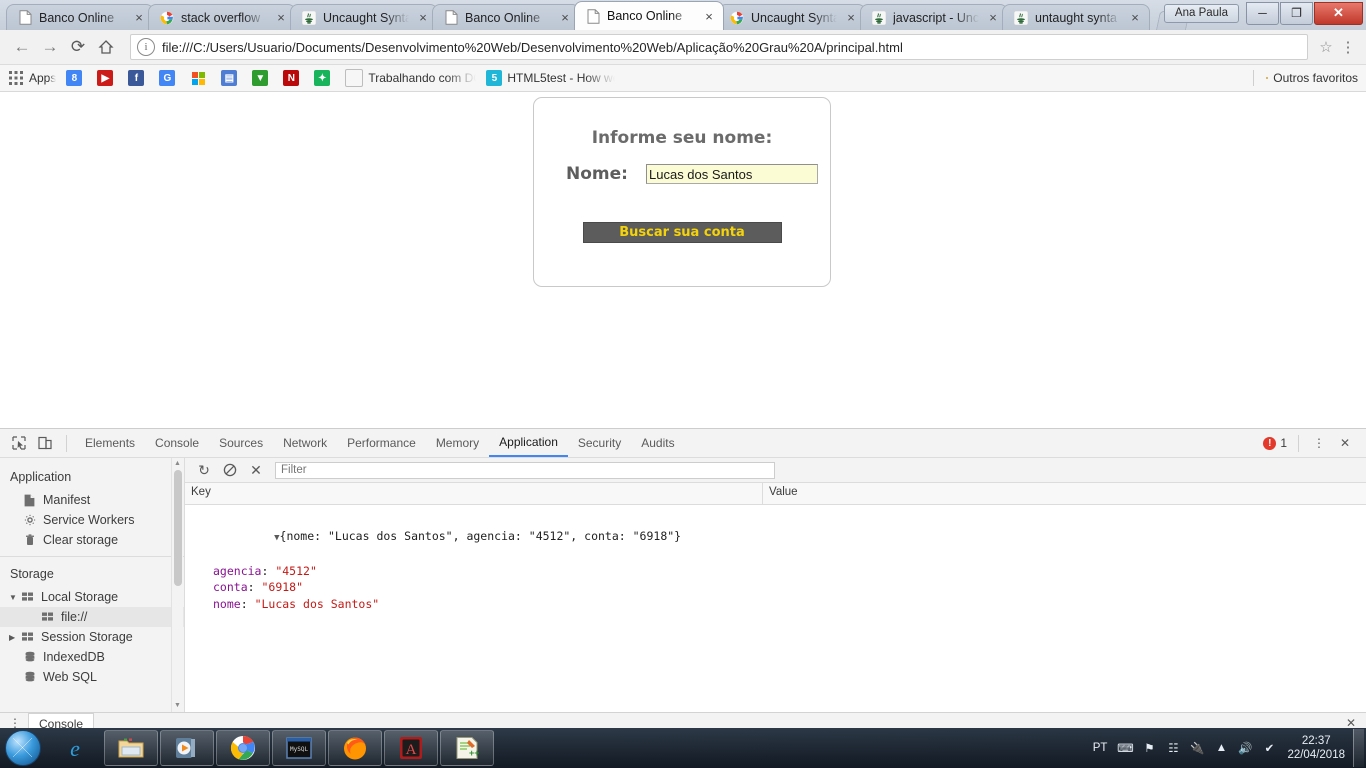 The width and height of the screenshot is (1366, 768). What do you see at coordinates (241, 443) in the screenshot?
I see `devtools-tab-sources: Sources` at bounding box center [241, 443].